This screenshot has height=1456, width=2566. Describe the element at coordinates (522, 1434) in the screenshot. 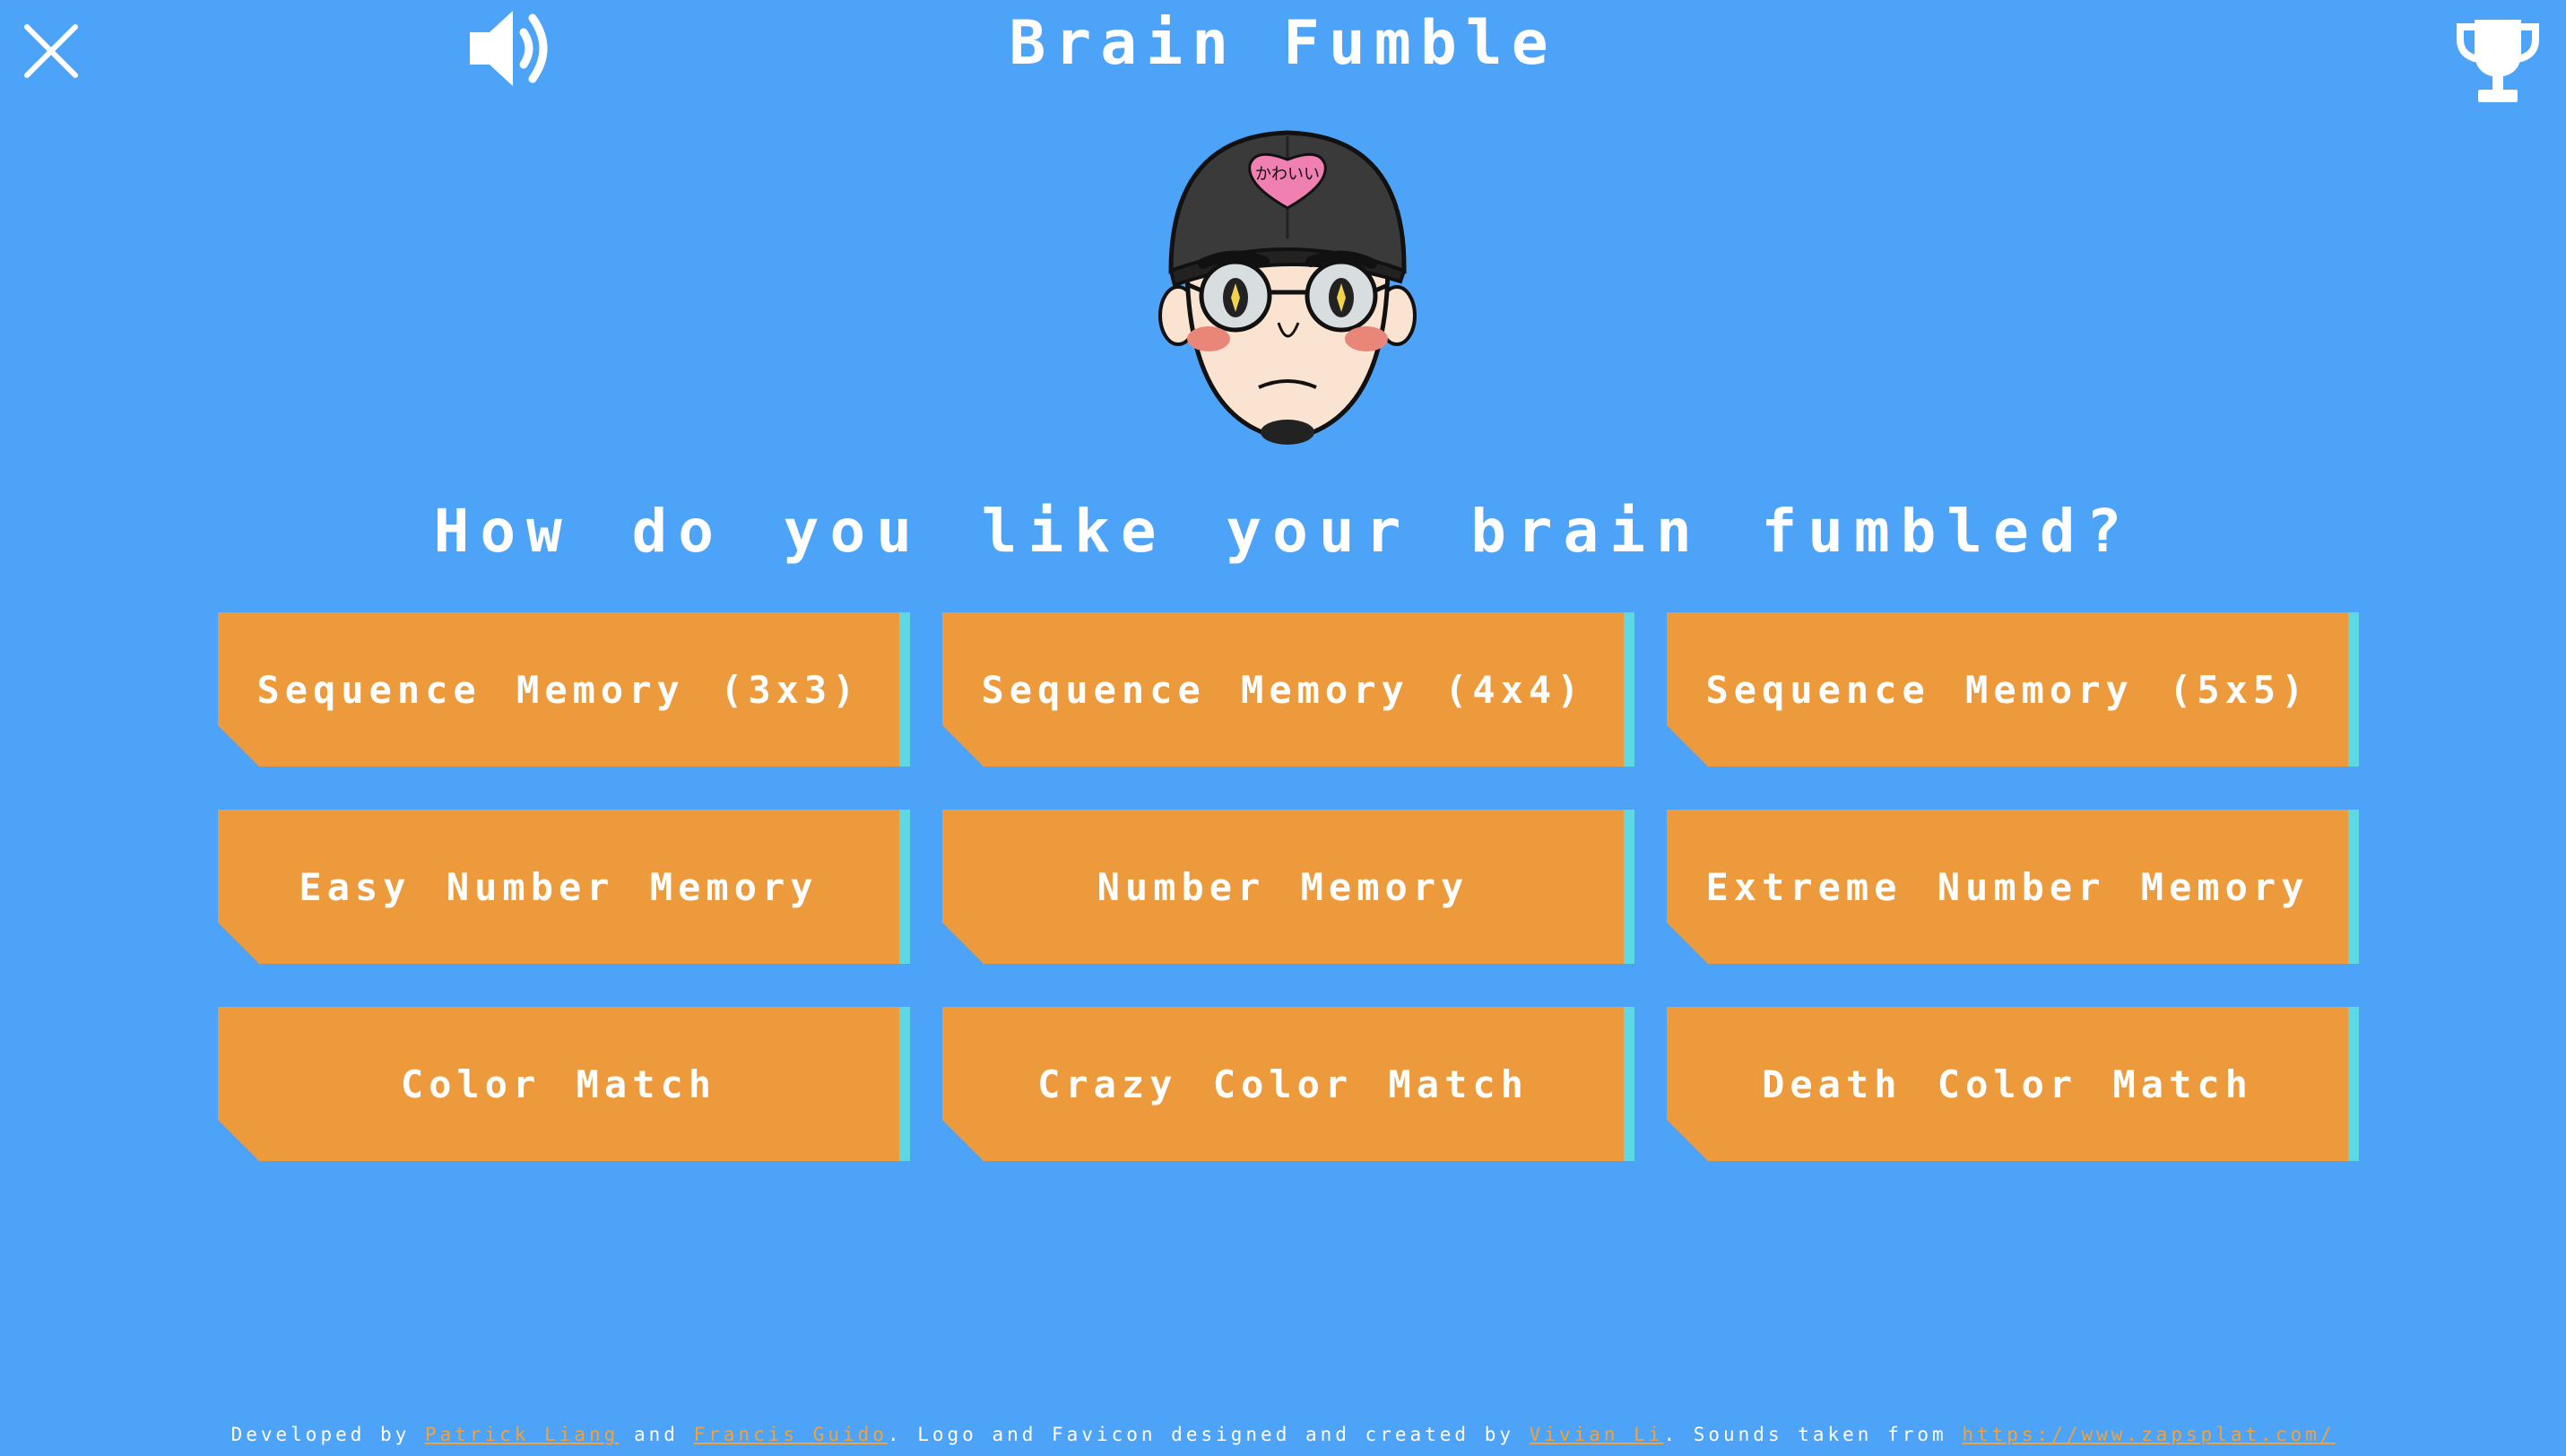

I see `developer-link-patrick: Patrick Liang` at that location.